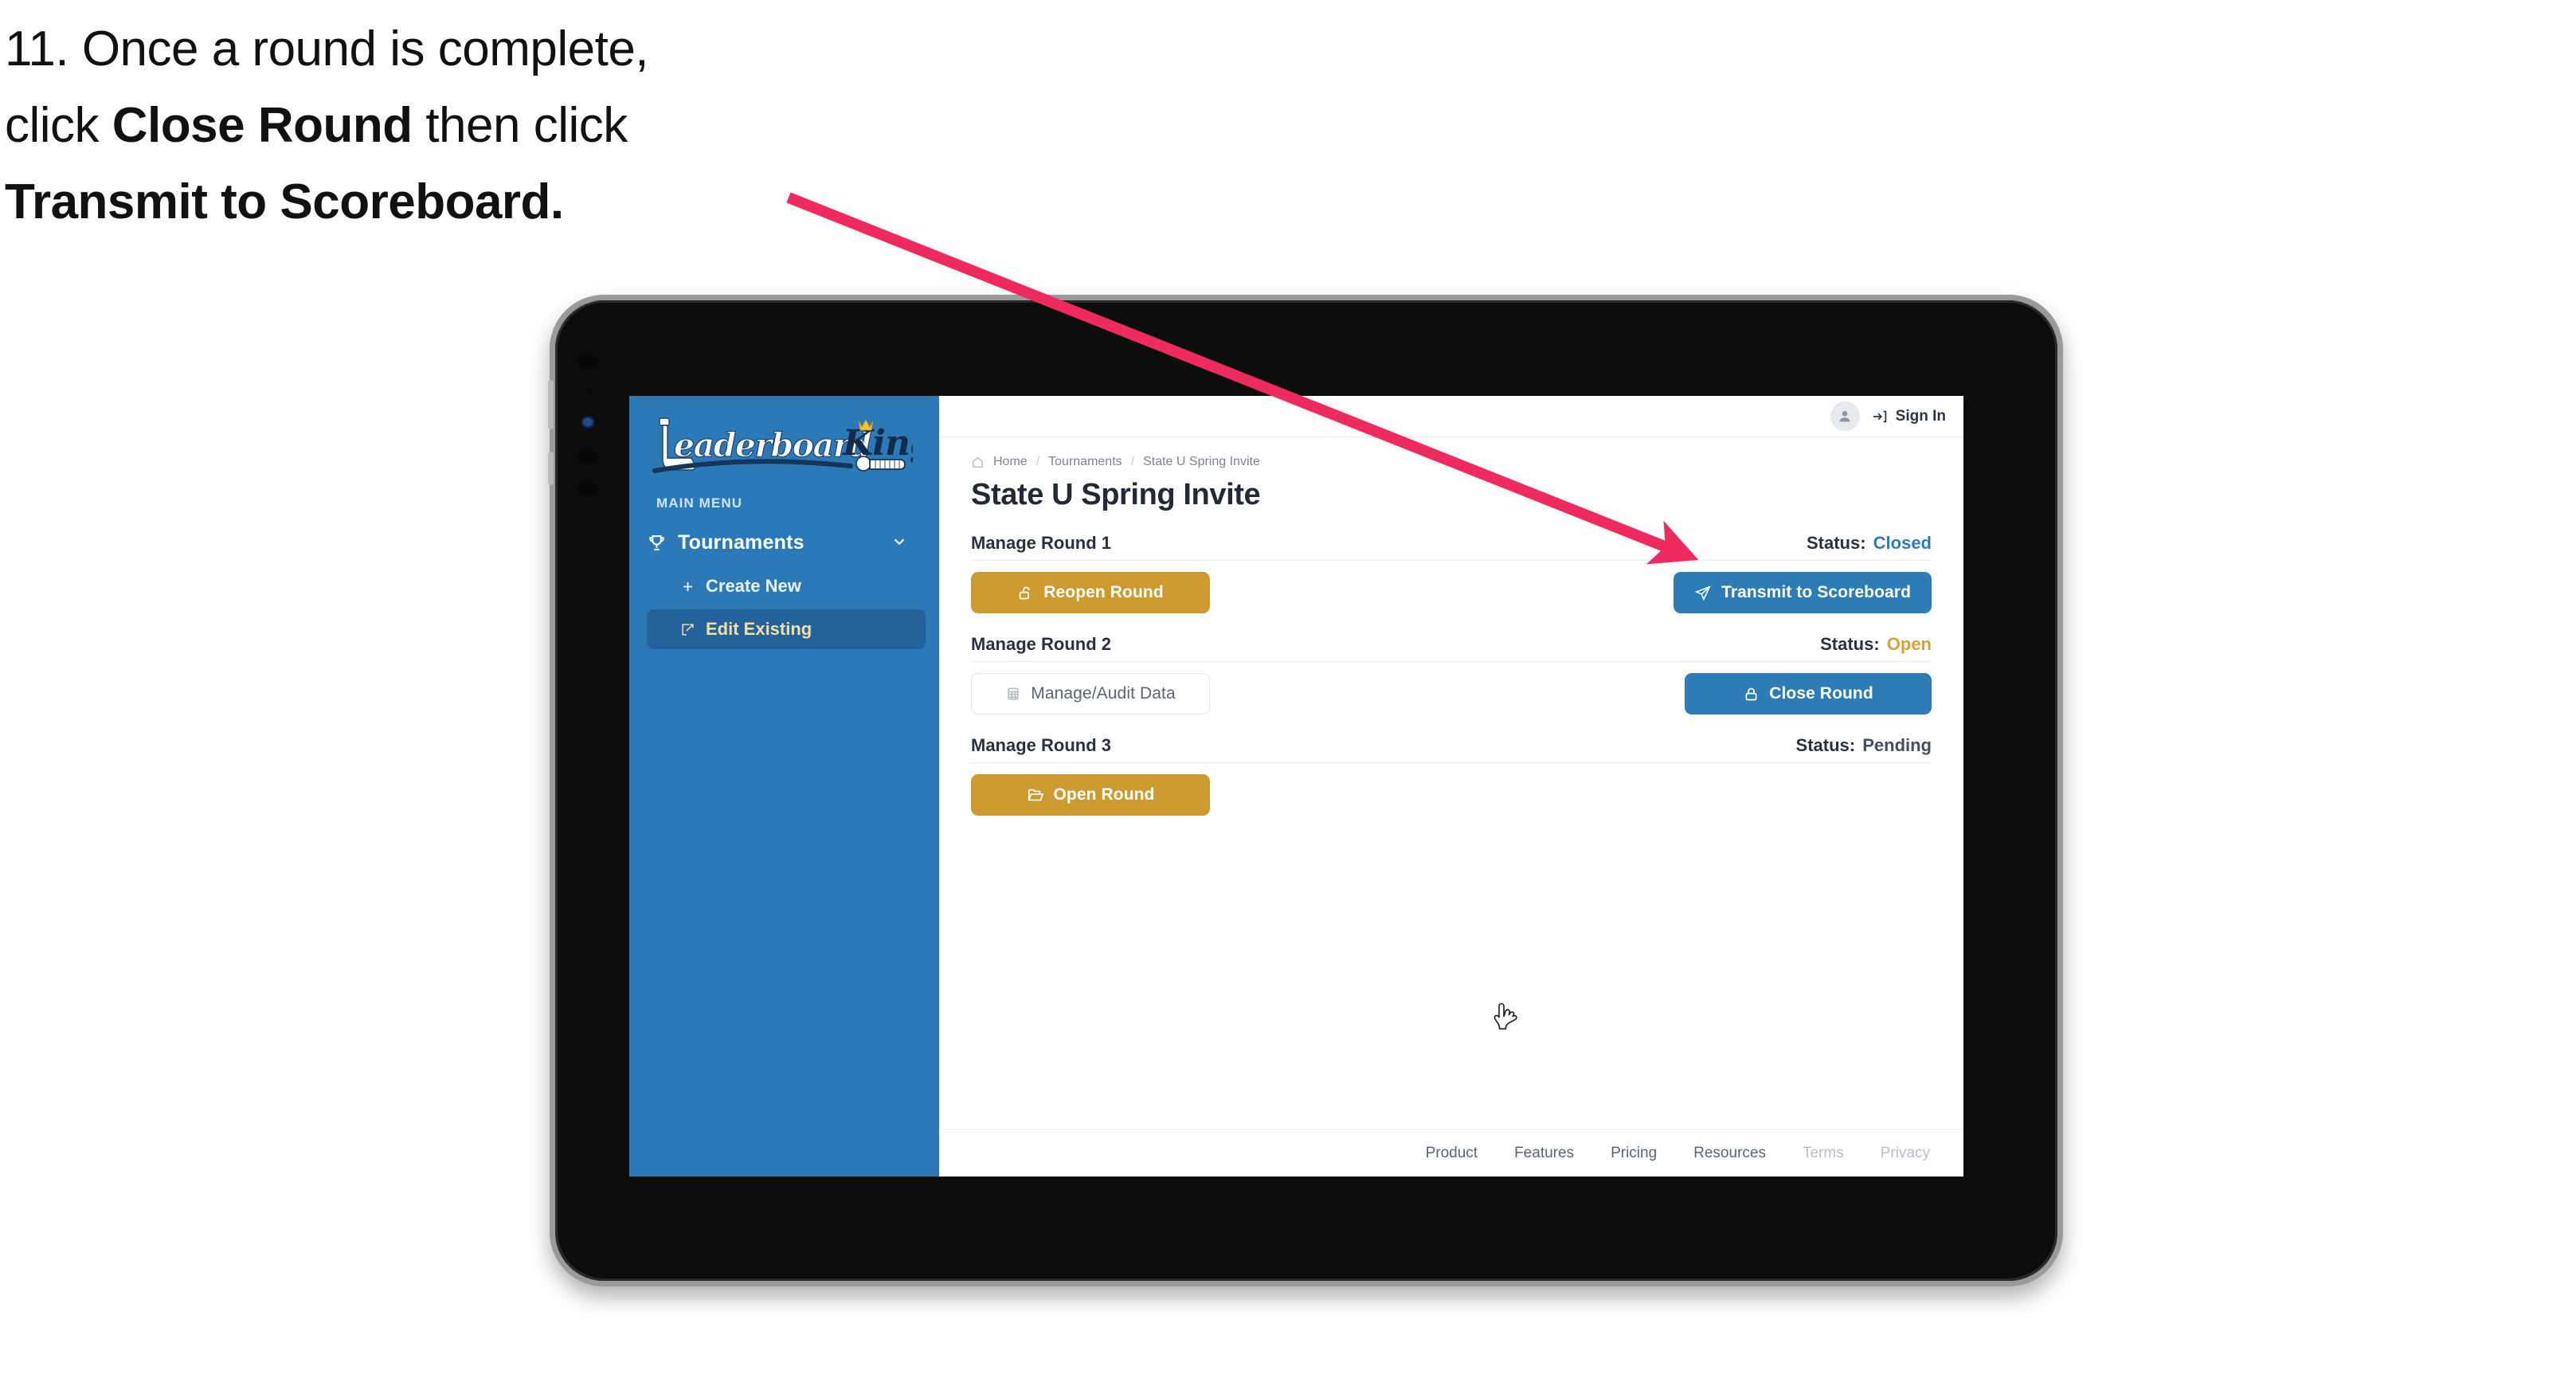 The width and height of the screenshot is (2576, 1386). I want to click on footer-link-terms: Terms, so click(1823, 1153).